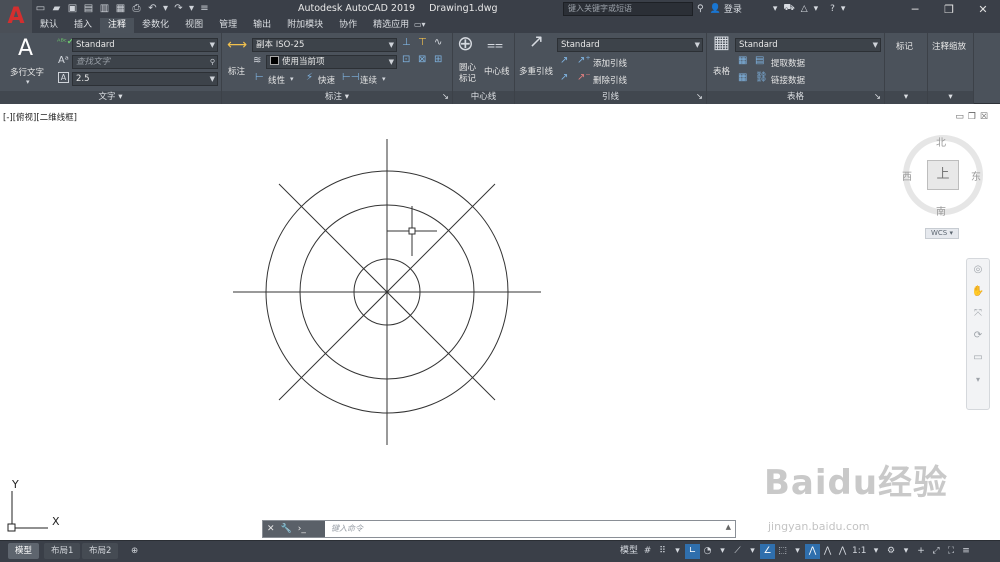  Describe the element at coordinates (984, 117) in the screenshot. I see `close-icon: ☒` at that location.